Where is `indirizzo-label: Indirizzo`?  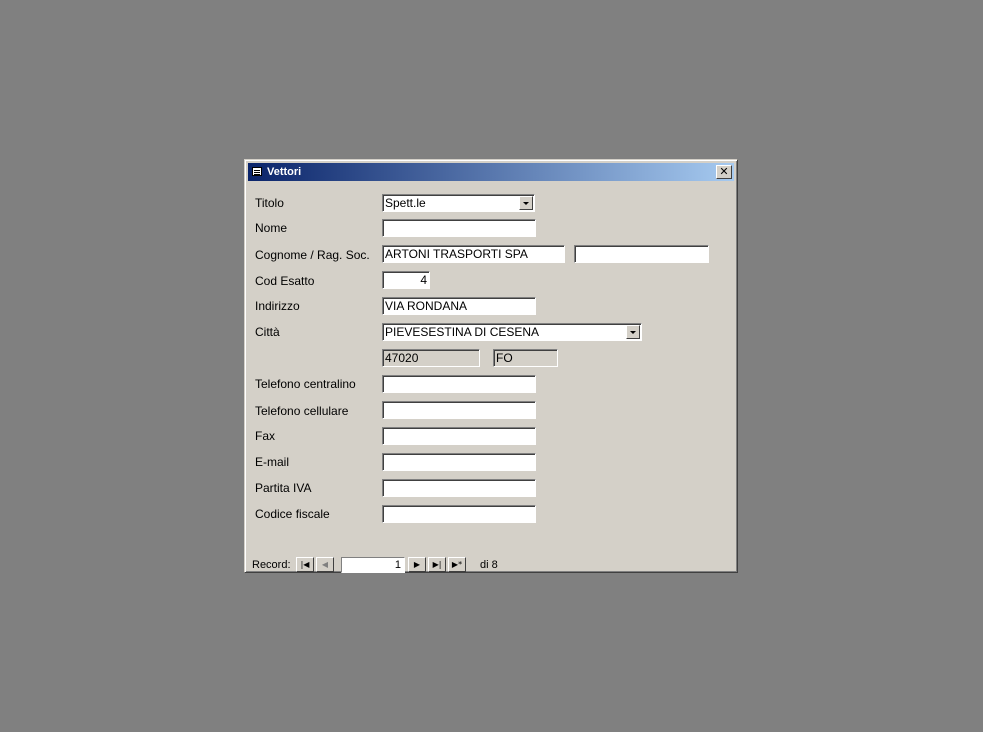
indirizzo-label: Indirizzo is located at coordinates (277, 306).